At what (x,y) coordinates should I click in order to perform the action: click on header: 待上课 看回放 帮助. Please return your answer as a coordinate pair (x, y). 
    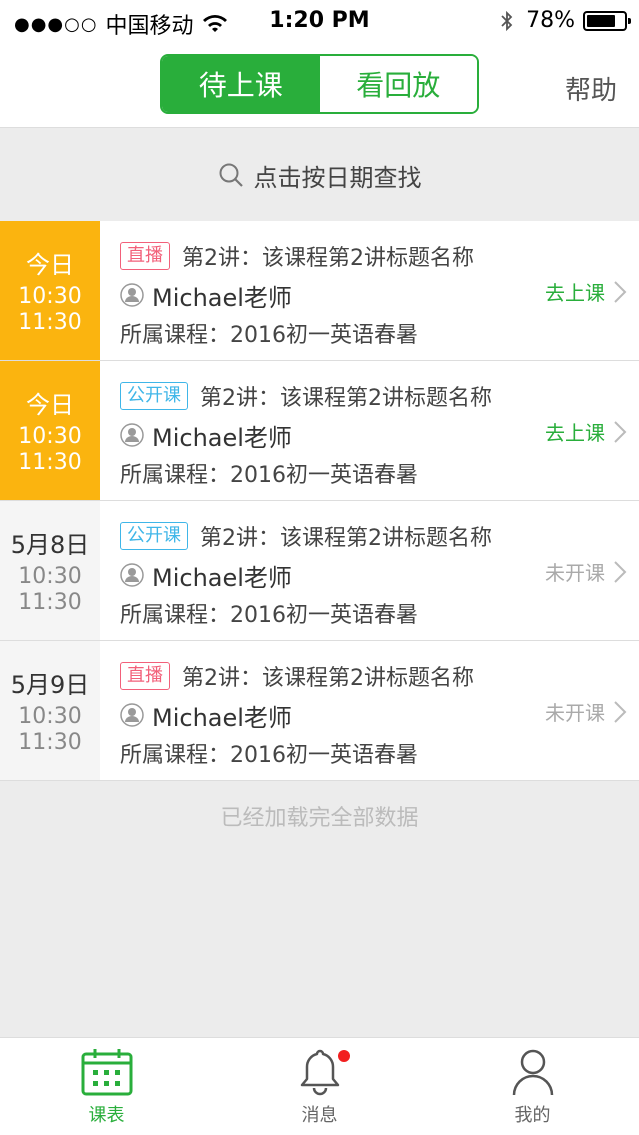
    Looking at the image, I should click on (319, 85).